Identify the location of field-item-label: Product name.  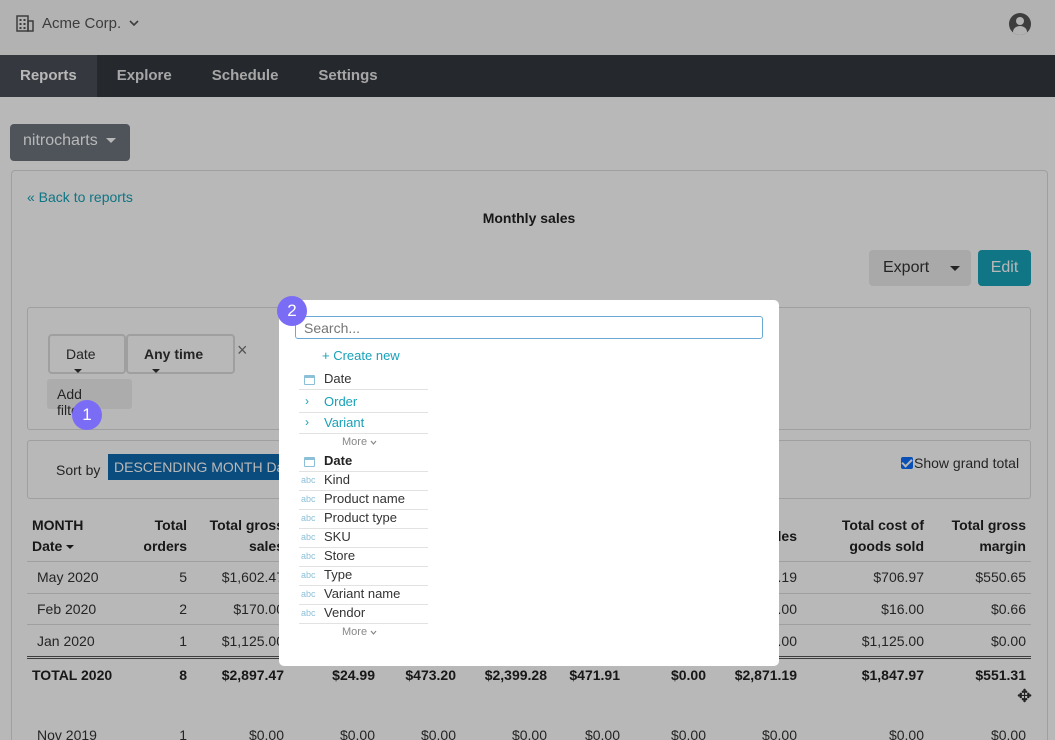
(364, 498).